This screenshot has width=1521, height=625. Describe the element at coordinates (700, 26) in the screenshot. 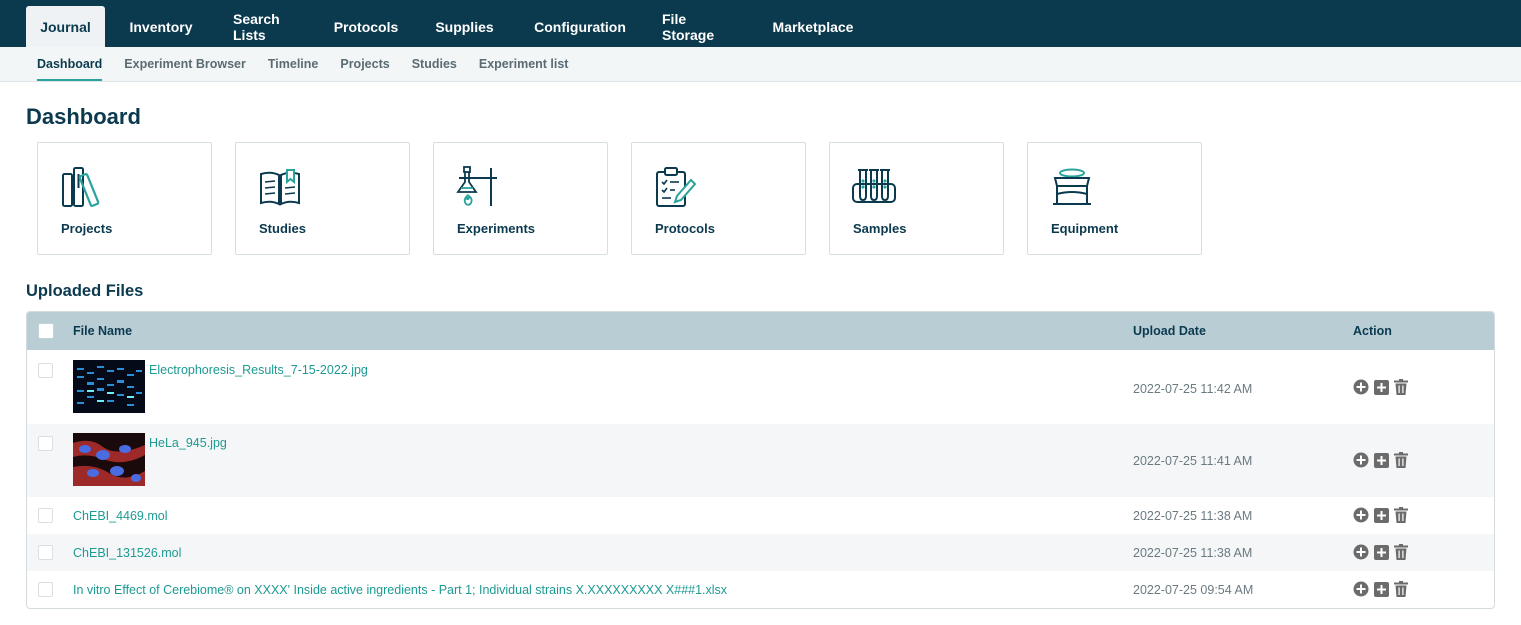

I see `tab-file-storage: File Storage` at that location.